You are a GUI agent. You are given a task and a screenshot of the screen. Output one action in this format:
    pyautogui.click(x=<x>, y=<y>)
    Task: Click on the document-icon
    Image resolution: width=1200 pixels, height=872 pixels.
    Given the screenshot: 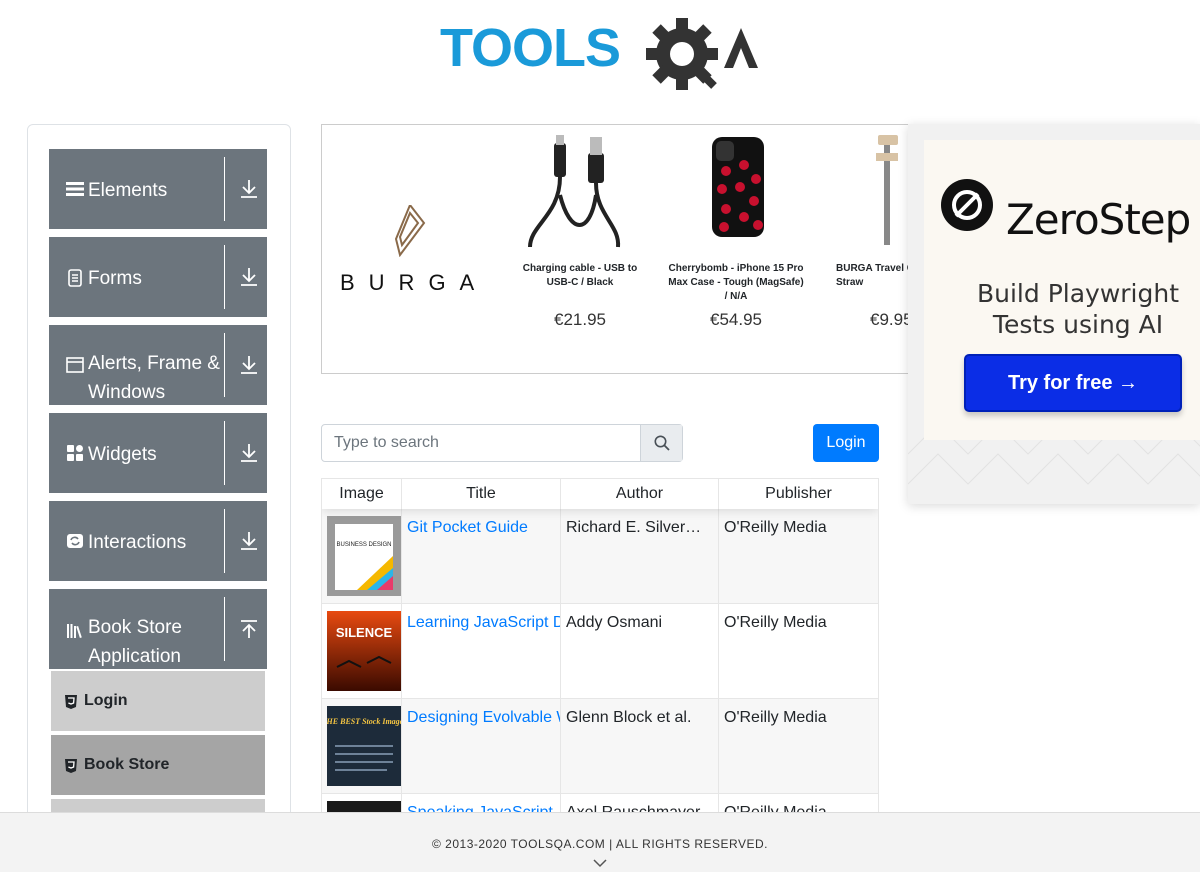 What is the action you would take?
    pyautogui.click(x=75, y=278)
    